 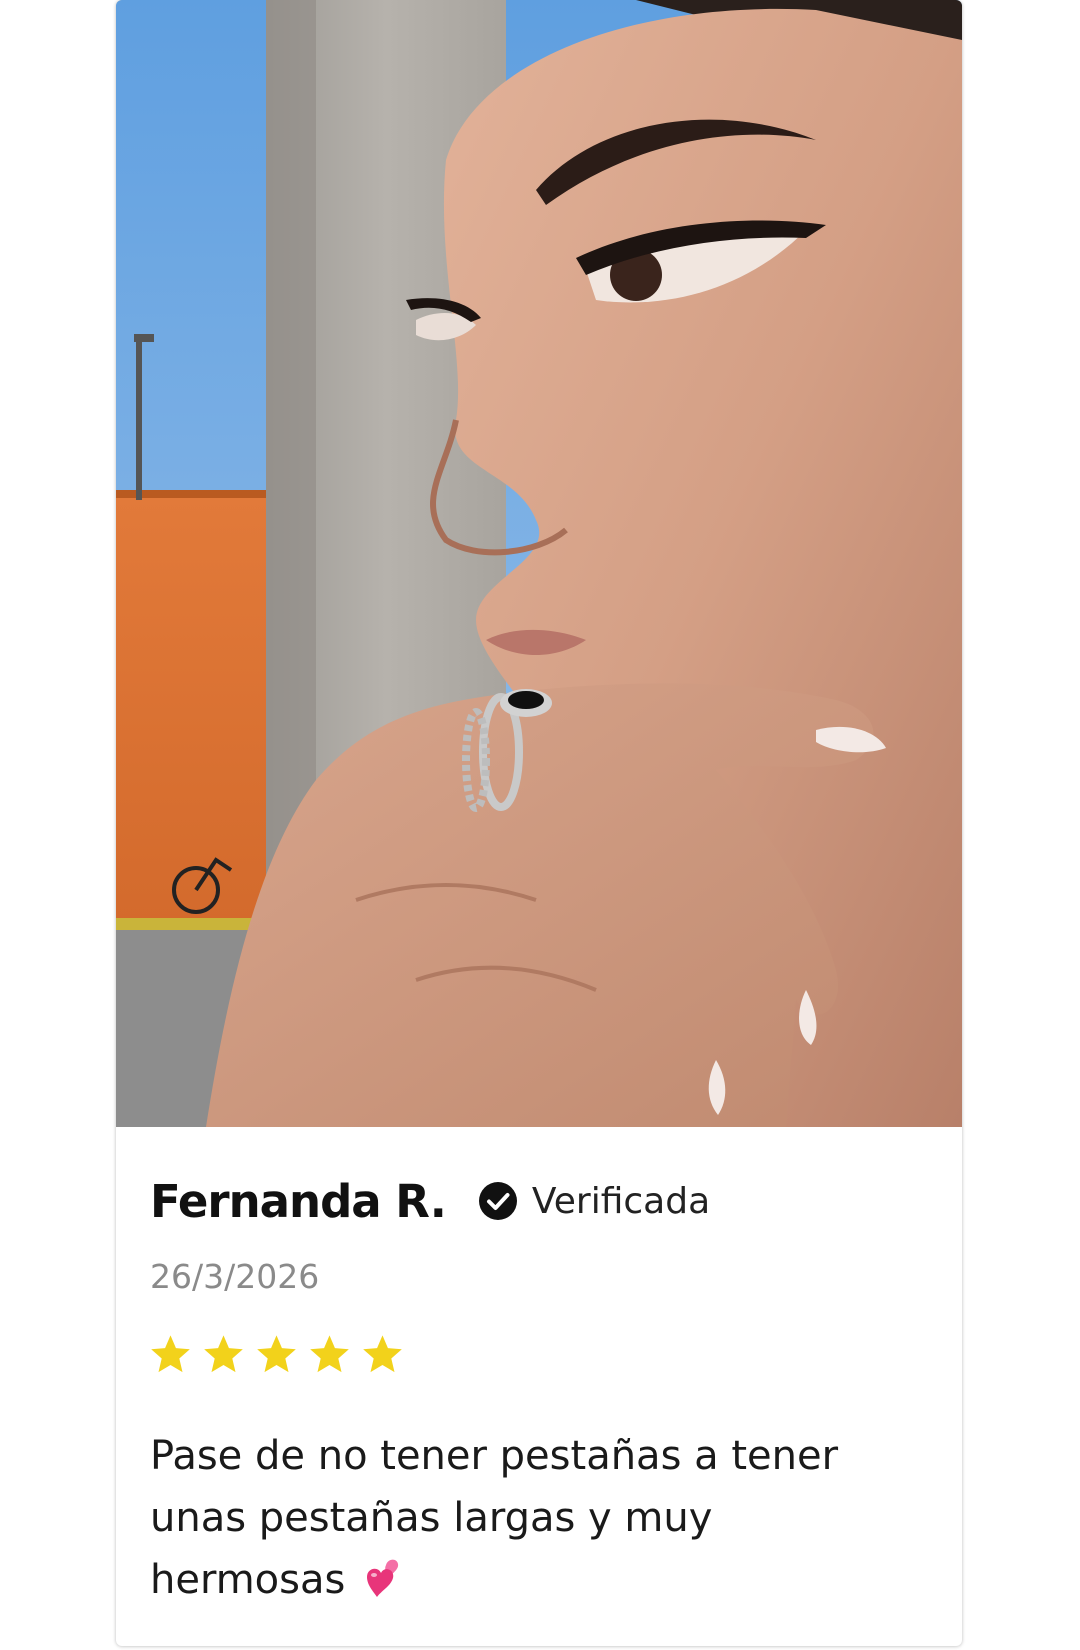 What do you see at coordinates (235, 1276) in the screenshot?
I see `review-date: 26/3/2026` at bounding box center [235, 1276].